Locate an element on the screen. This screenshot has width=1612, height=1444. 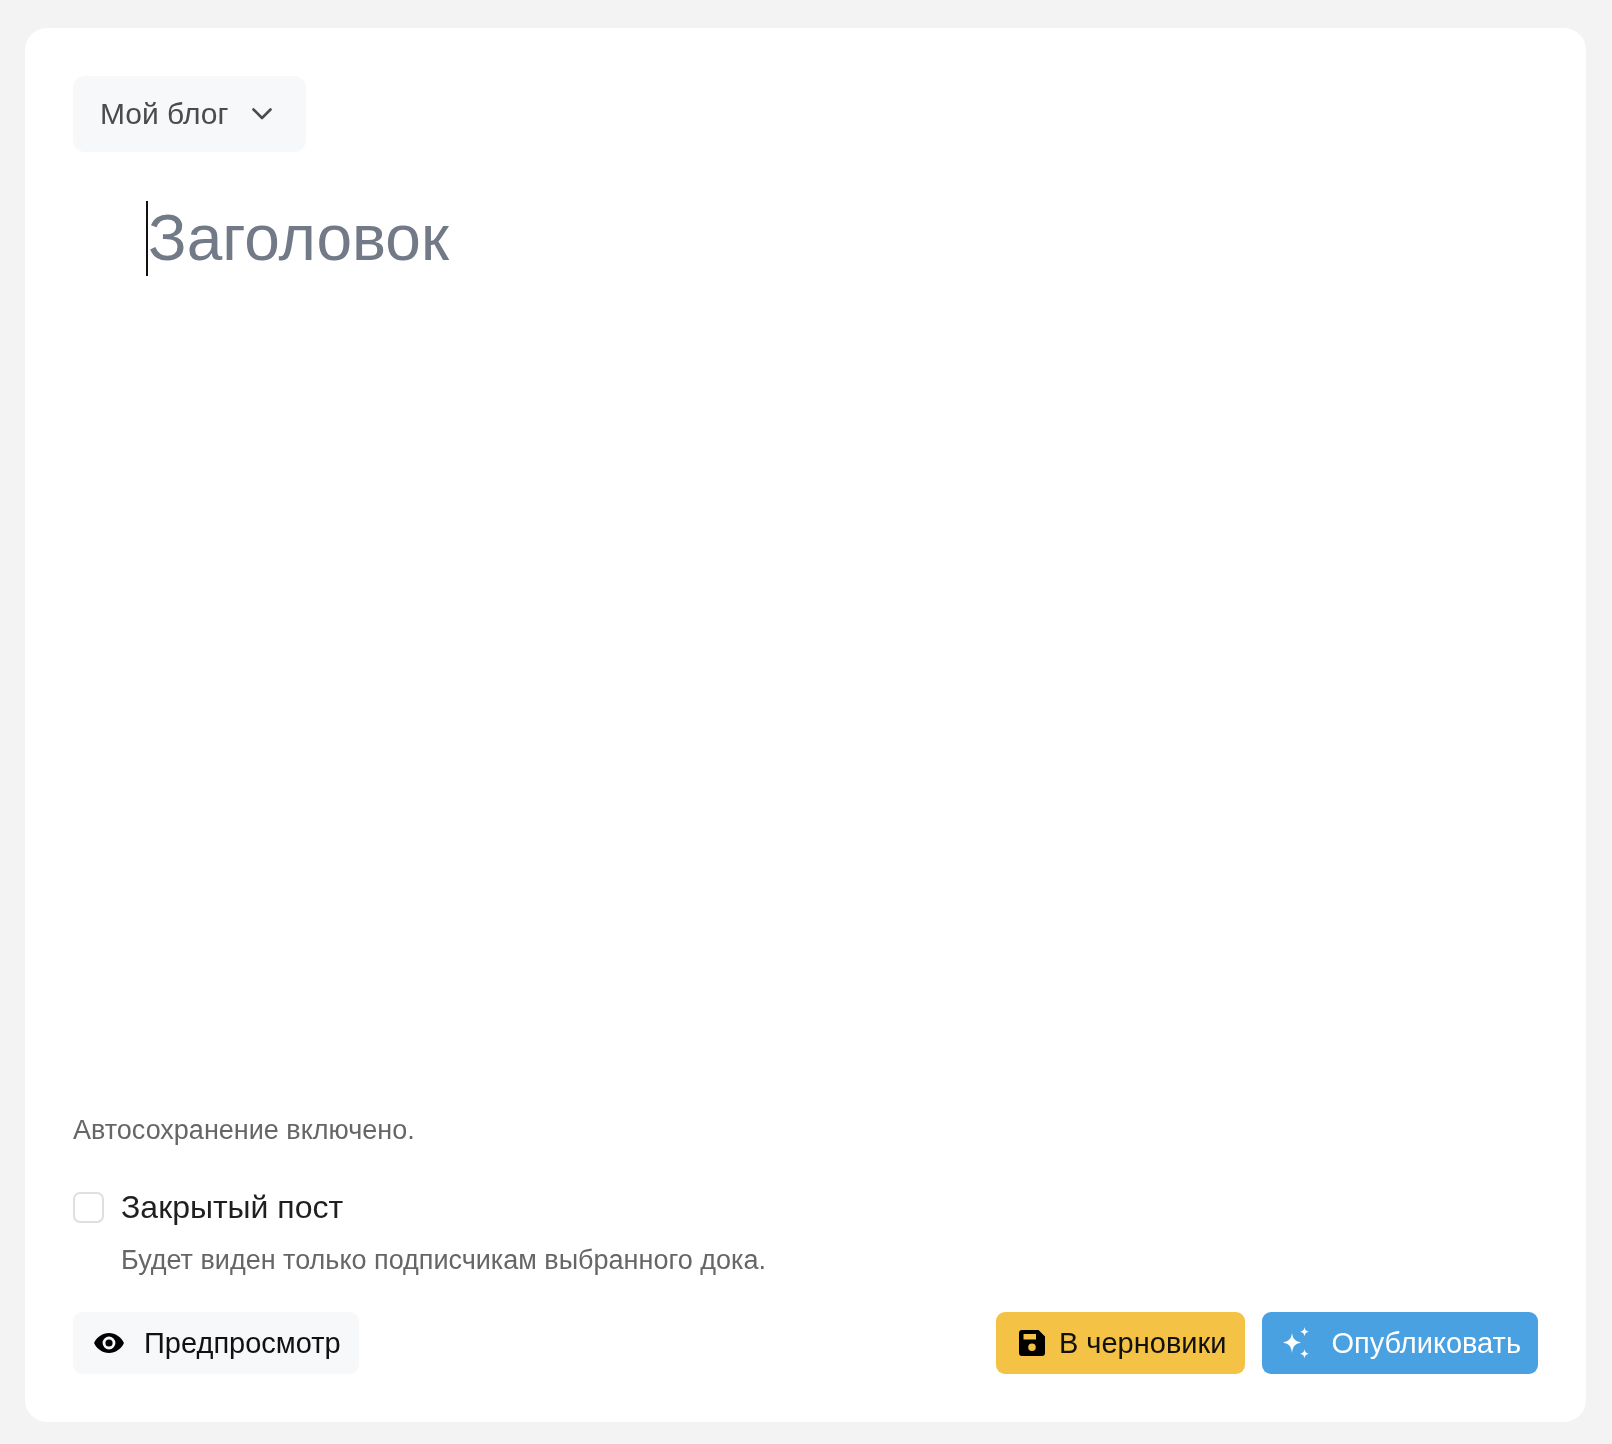
preview-button: Предпросмотр is located at coordinates (216, 1343).